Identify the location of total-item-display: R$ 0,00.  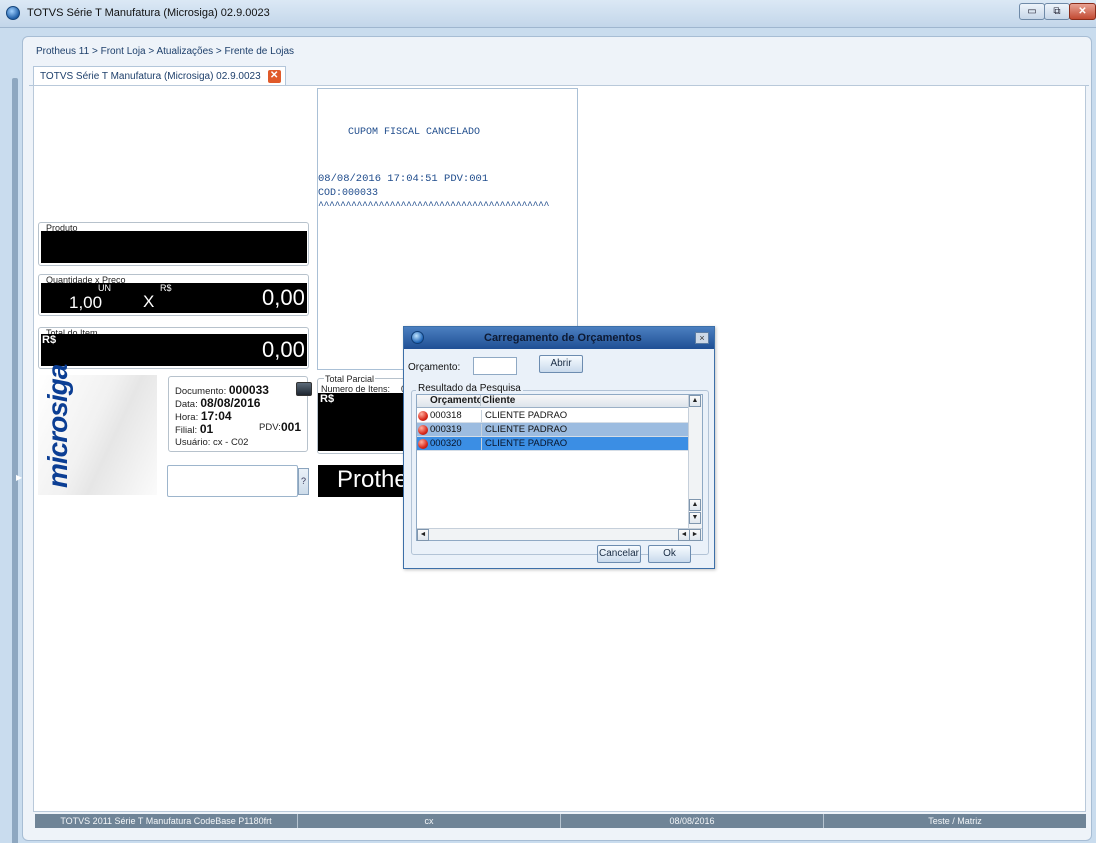
(174, 350).